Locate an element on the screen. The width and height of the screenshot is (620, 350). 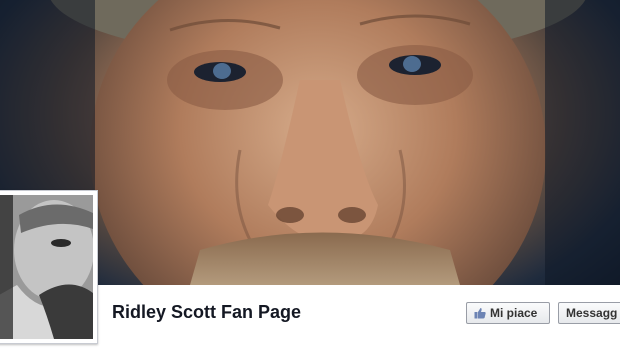
like-button: Mi piace is located at coordinates (508, 313).